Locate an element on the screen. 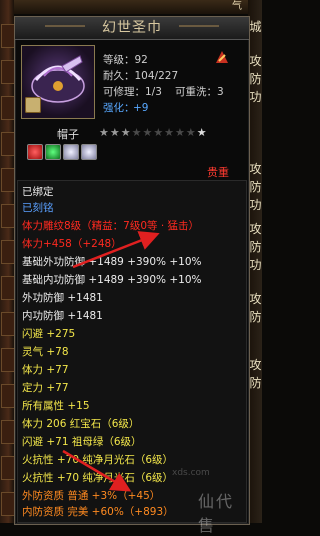 Image resolution: width=320 pixels, height=536 pixels. ruby-gem-icon is located at coordinates (35, 152).